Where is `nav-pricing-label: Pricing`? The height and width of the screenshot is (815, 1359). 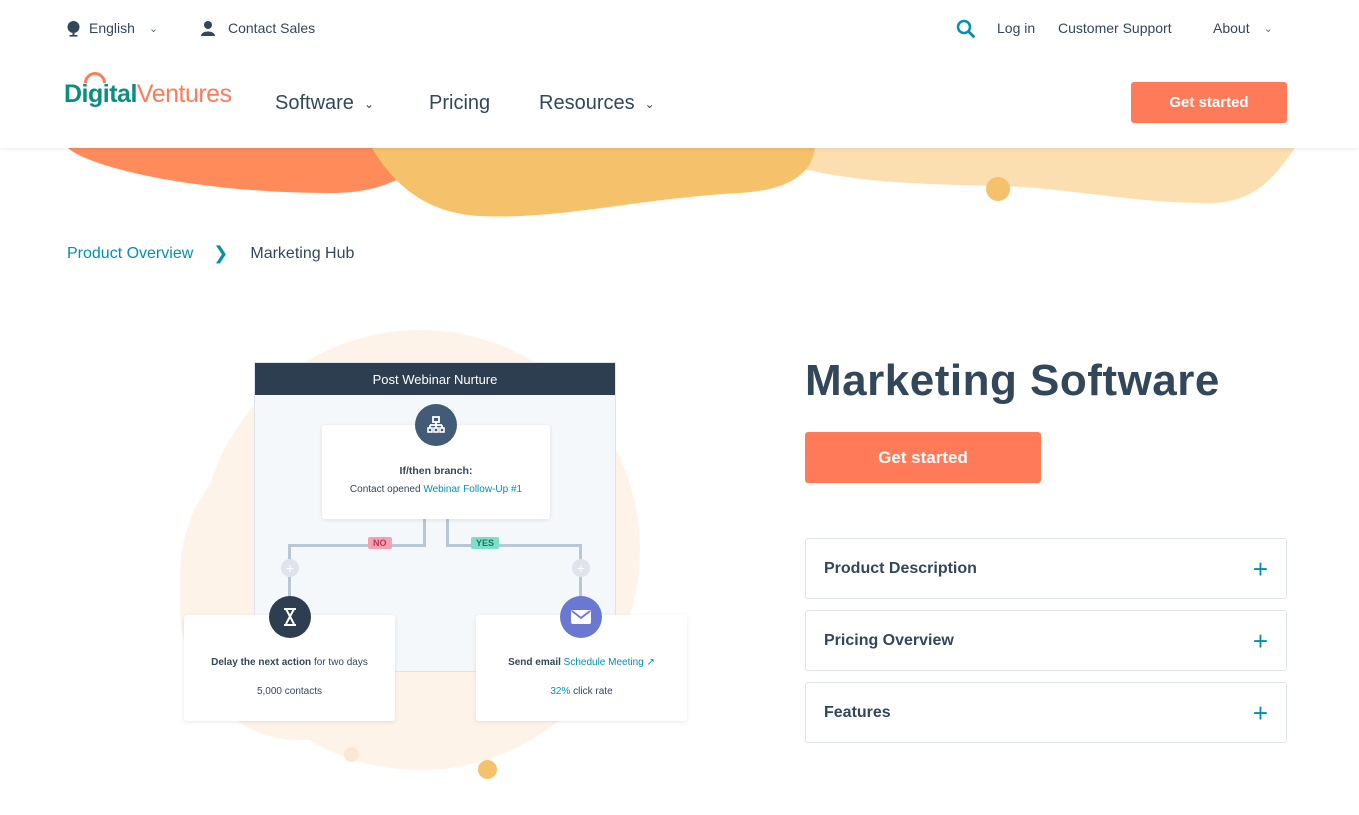 nav-pricing-label: Pricing is located at coordinates (460, 103).